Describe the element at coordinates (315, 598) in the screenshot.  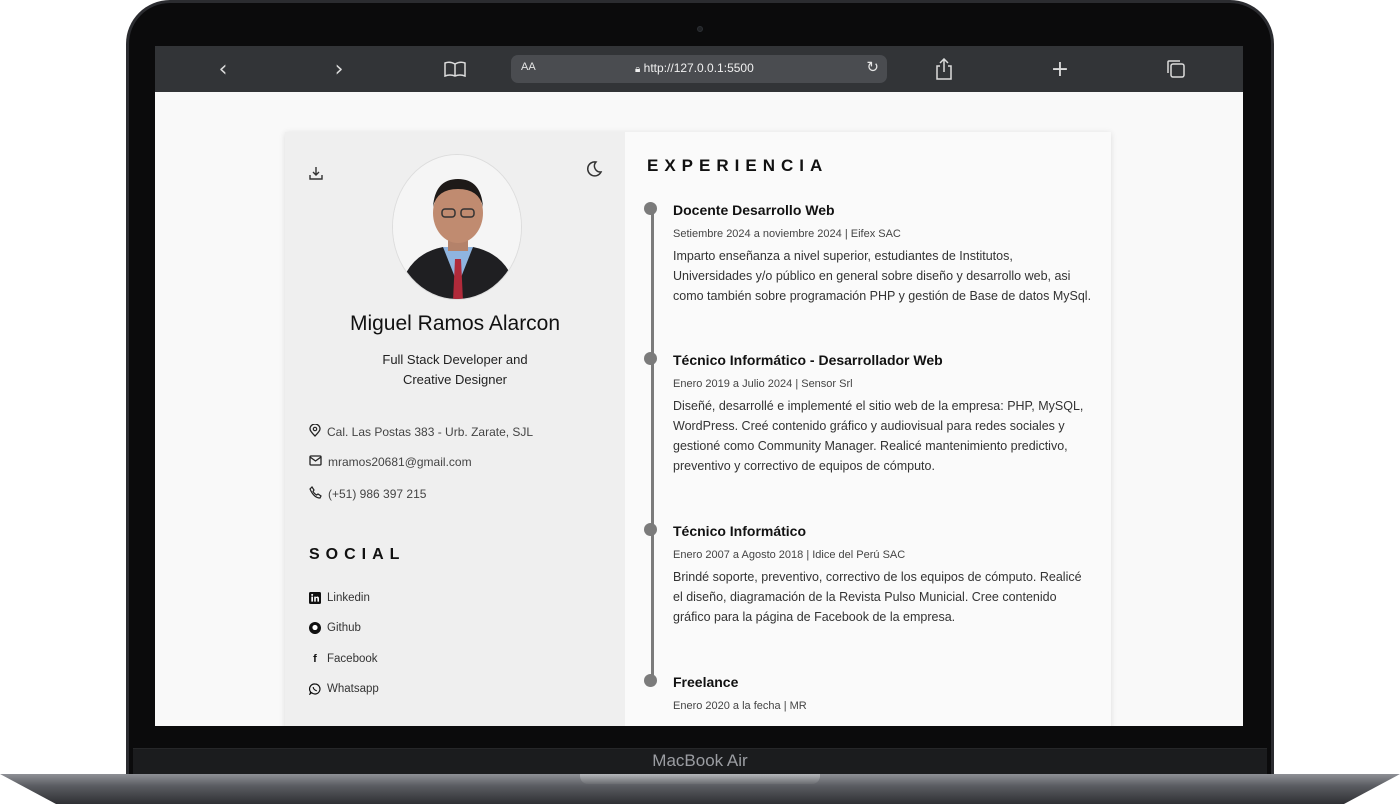
I see `linkedin-icon` at that location.